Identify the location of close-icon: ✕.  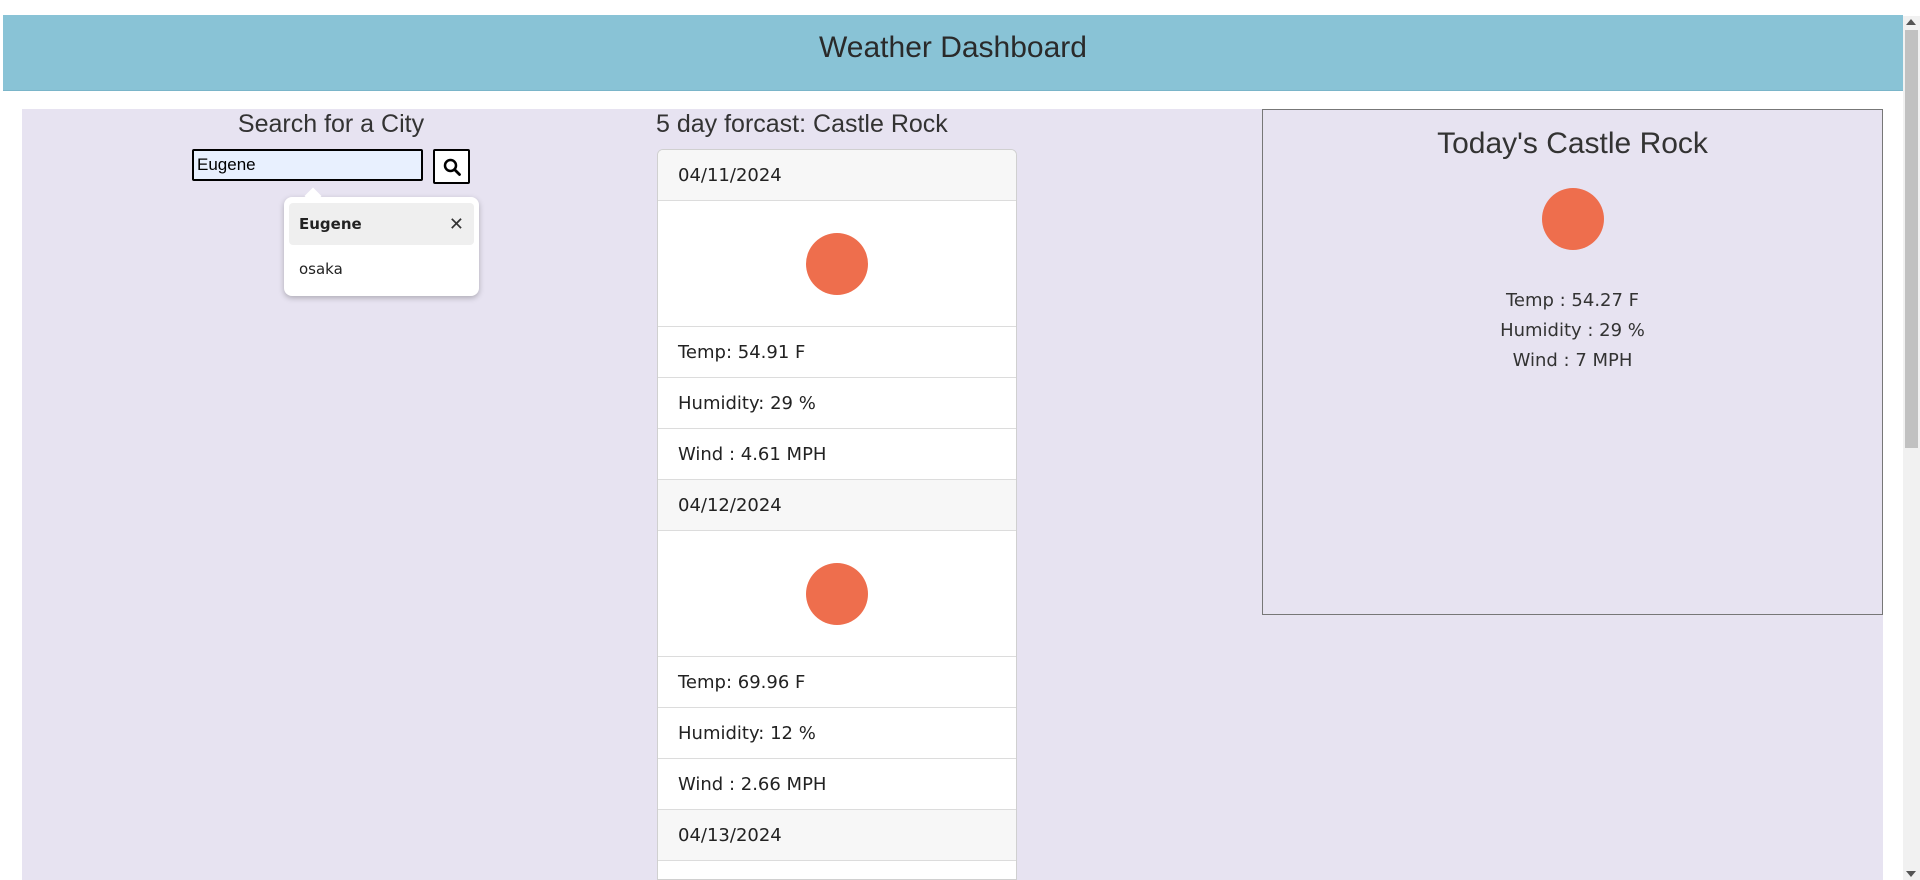
(456, 224).